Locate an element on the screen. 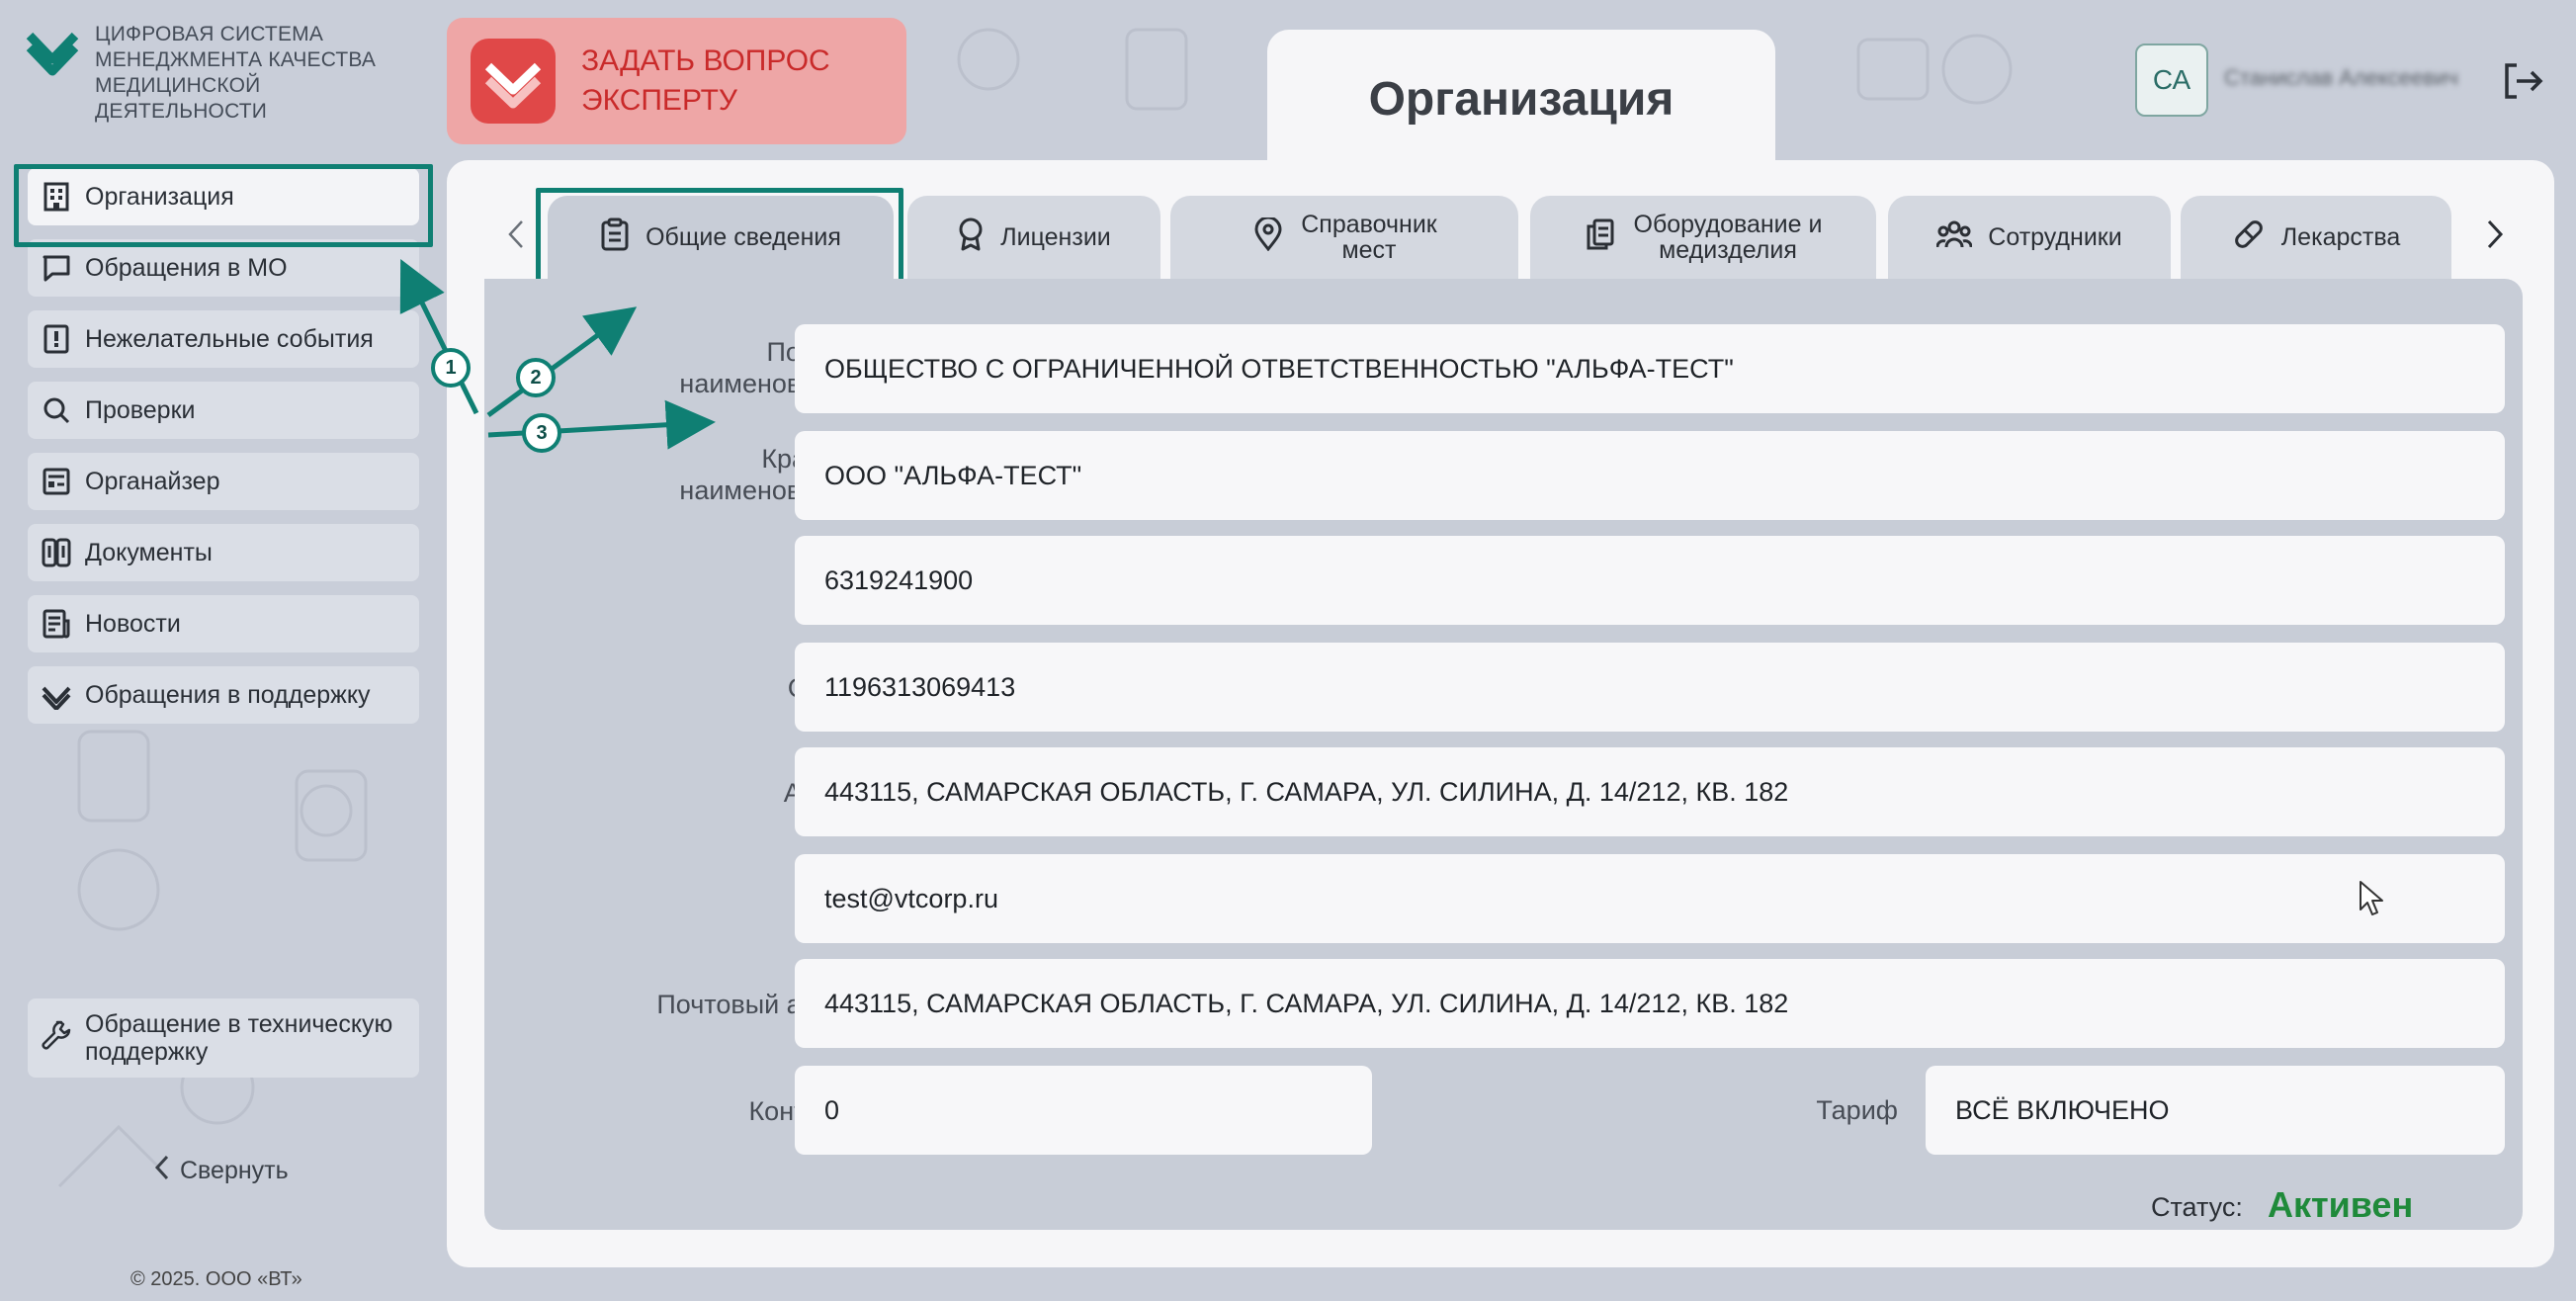  annotation-arrows is located at coordinates (557, 355).